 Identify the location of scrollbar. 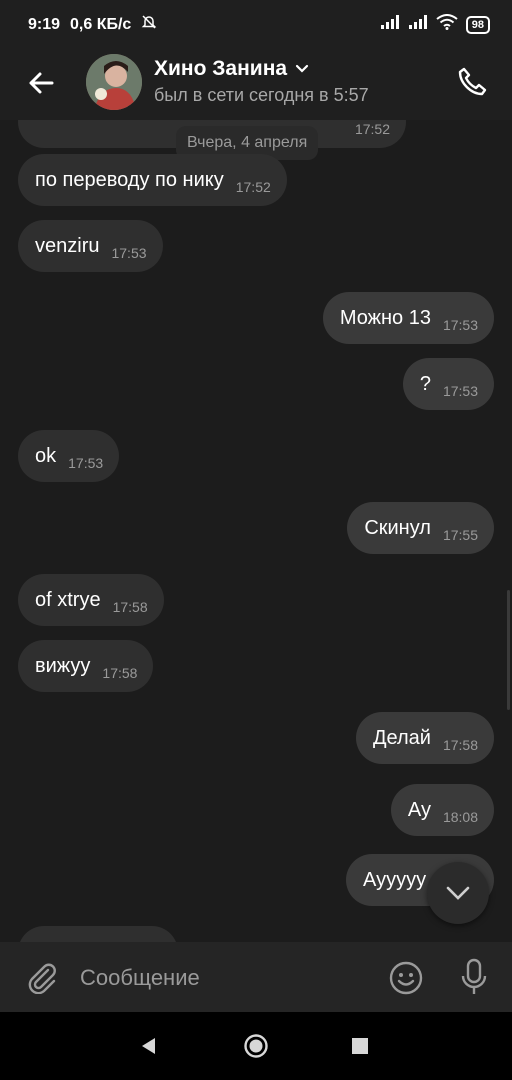
(508, 650).